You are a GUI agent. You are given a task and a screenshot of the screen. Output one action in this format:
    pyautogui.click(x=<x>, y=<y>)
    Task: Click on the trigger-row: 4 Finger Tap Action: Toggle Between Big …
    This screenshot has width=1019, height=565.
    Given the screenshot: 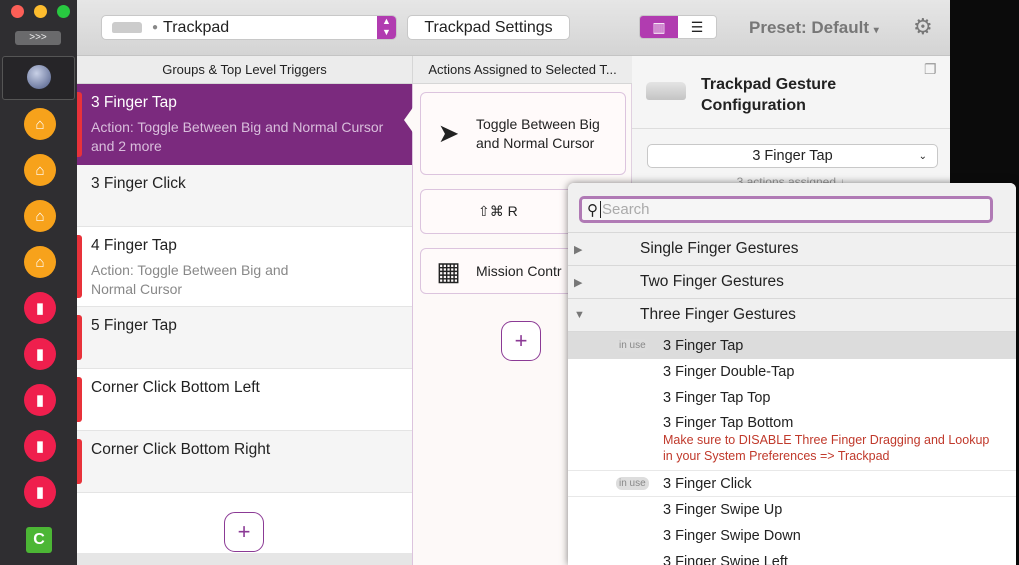 What is the action you would take?
    pyautogui.click(x=244, y=267)
    